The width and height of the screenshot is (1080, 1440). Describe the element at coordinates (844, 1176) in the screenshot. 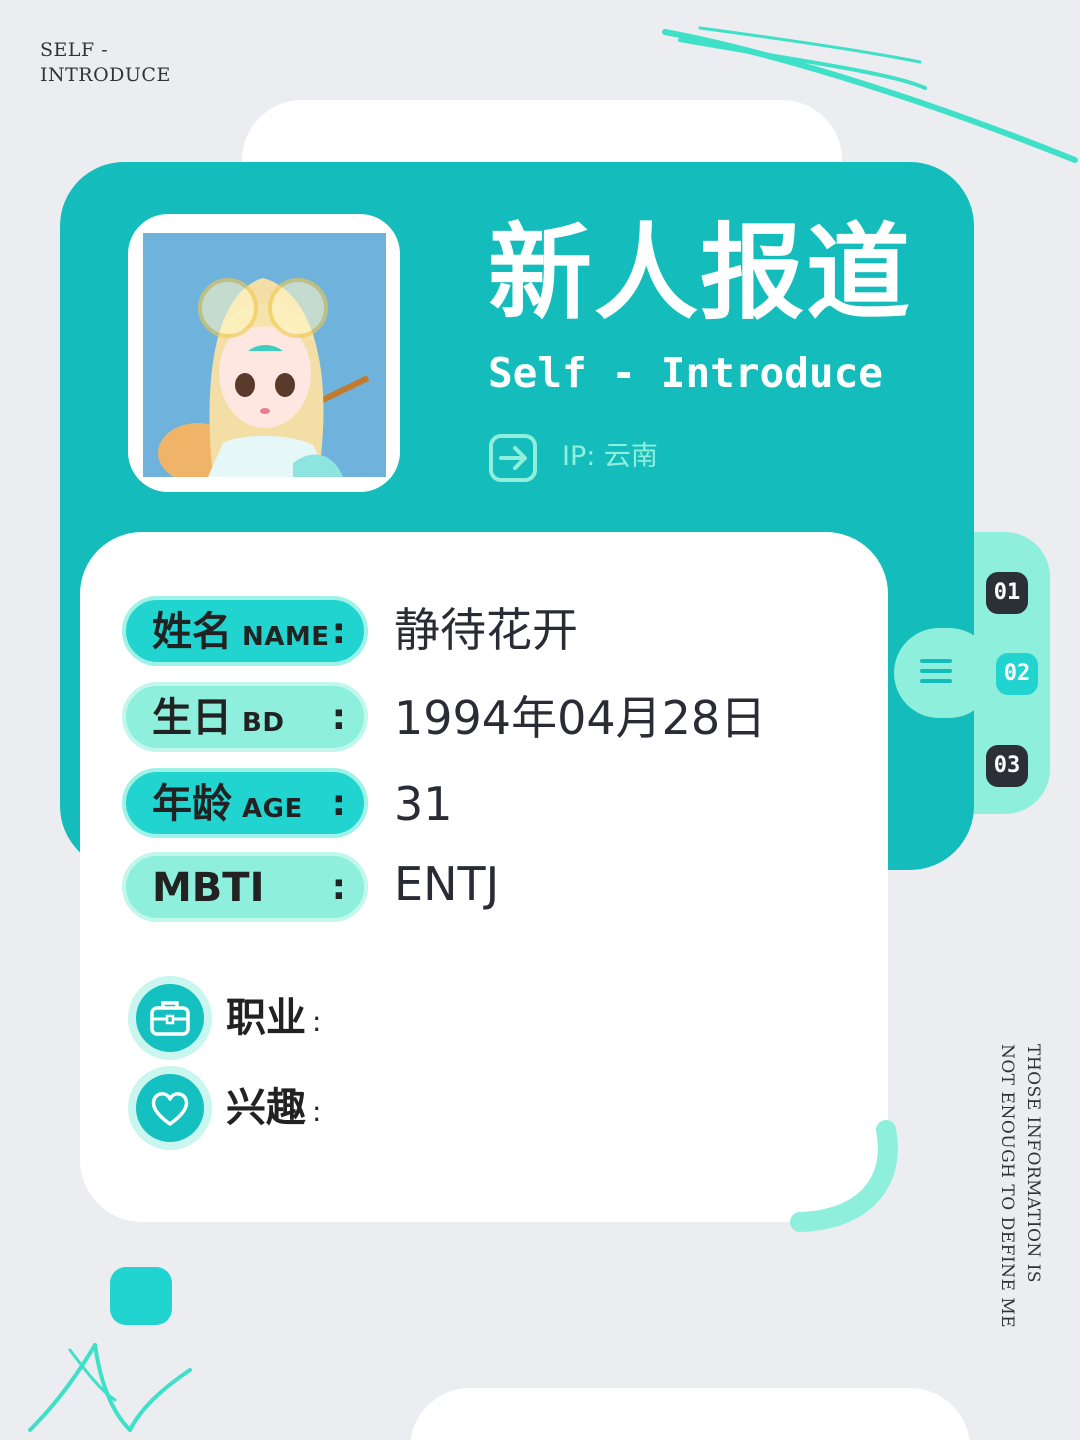

I see `corner-arc-accent` at that location.